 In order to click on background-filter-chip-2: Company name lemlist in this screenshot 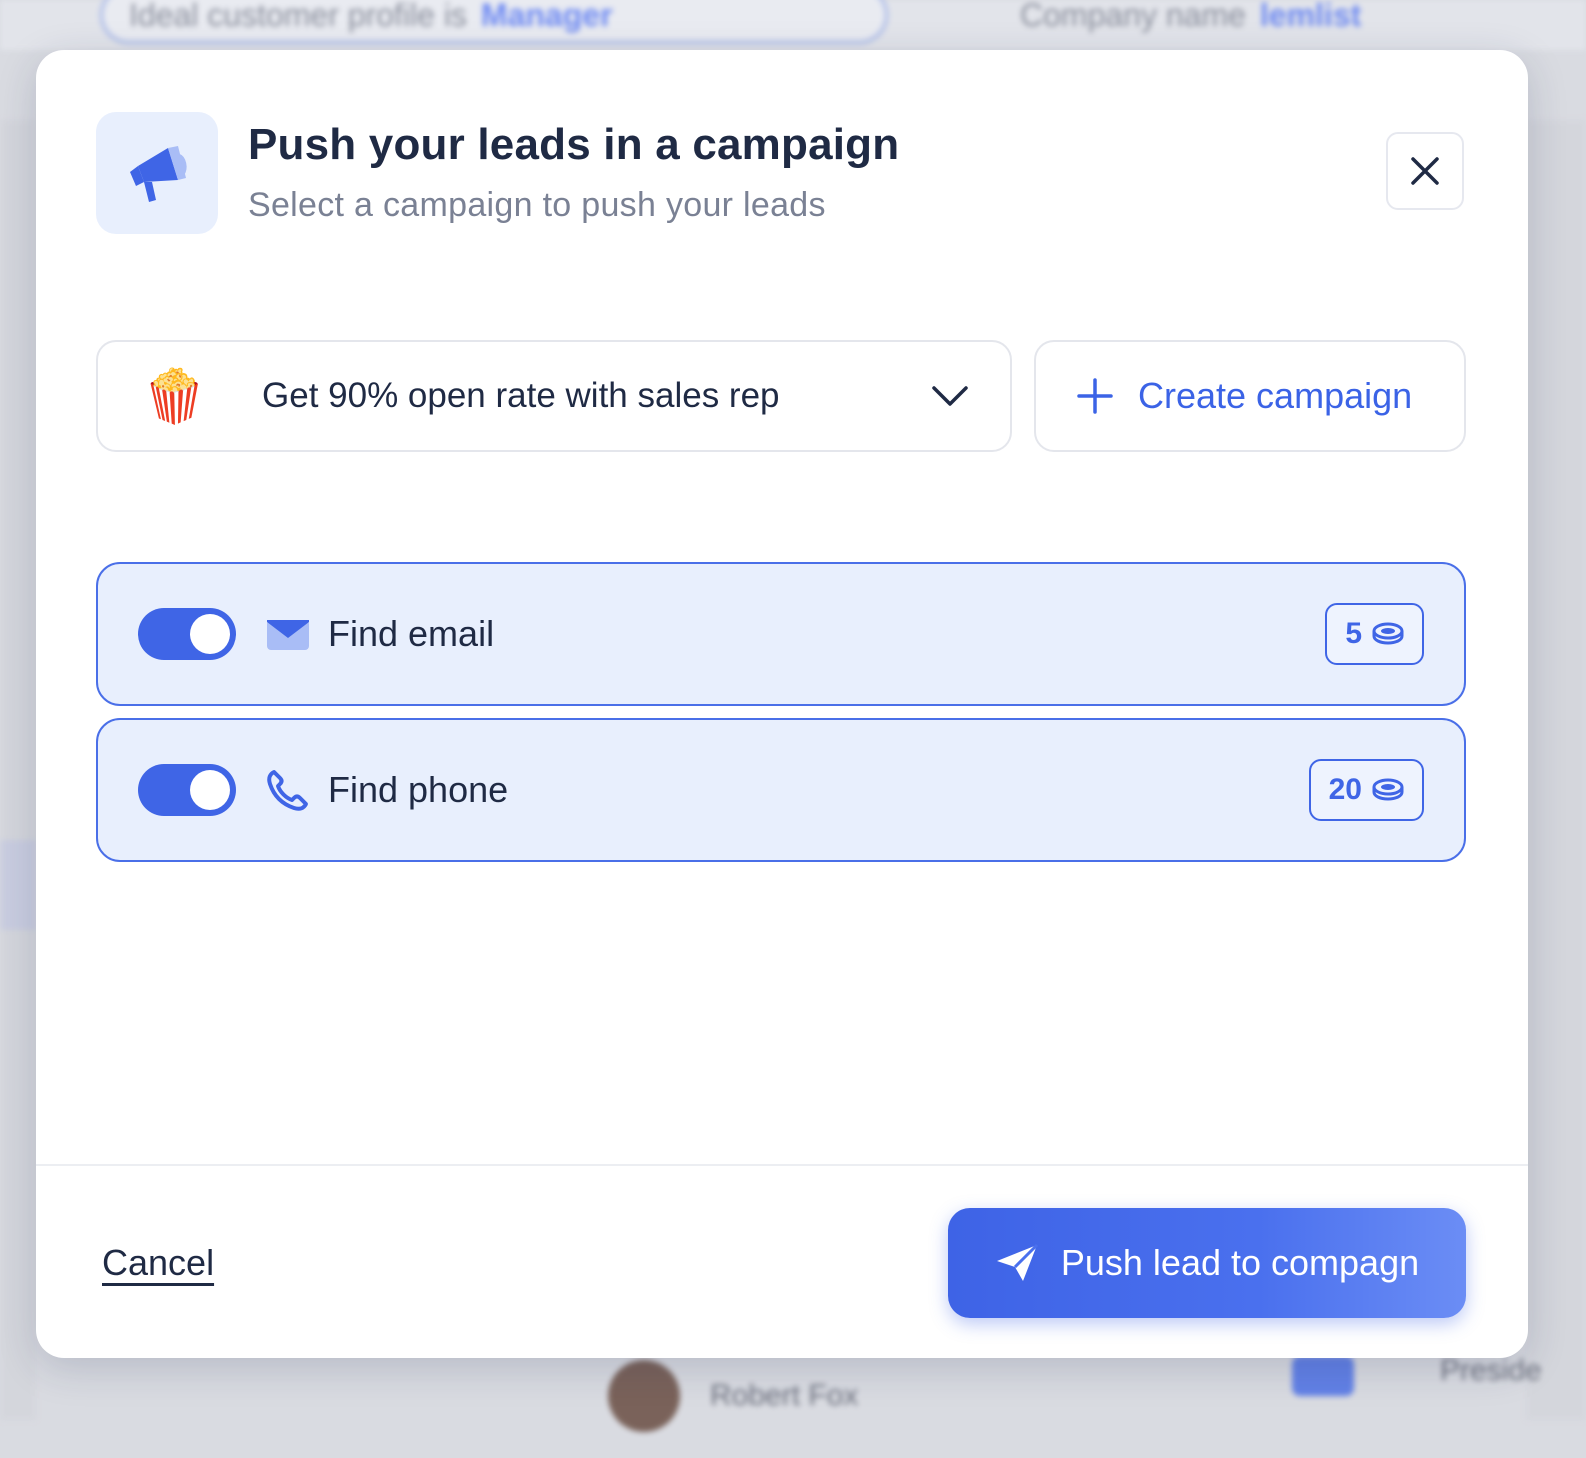, I will do `click(1190, 22)`.